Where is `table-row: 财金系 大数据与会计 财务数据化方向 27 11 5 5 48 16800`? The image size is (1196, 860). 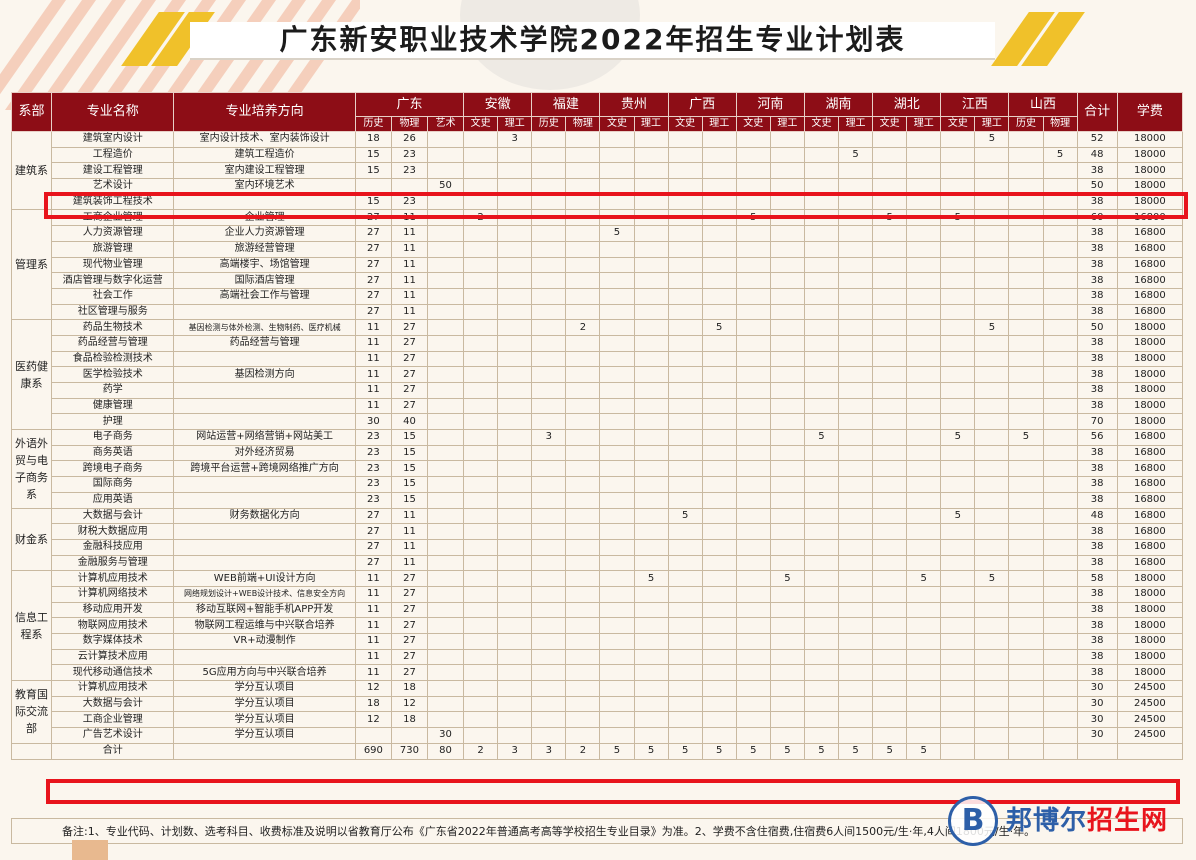
table-row: 财金系 大数据与会计 财务数据化方向 27 11 5 5 48 16800 is located at coordinates (597, 539).